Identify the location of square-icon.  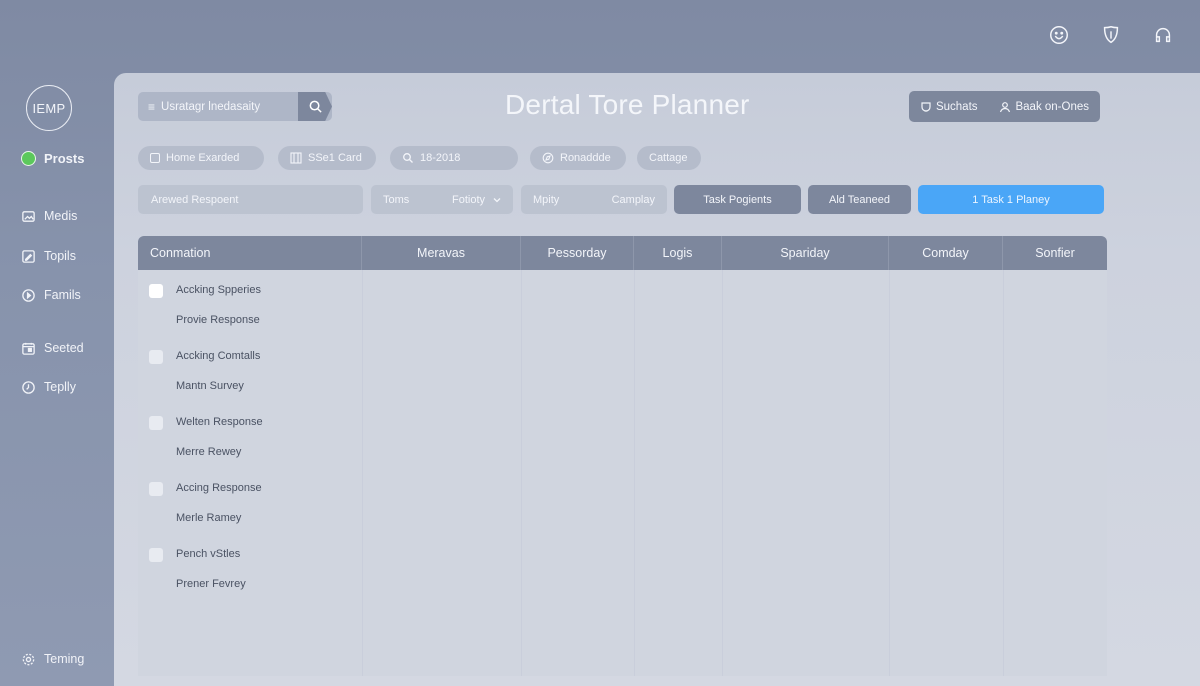
(155, 158).